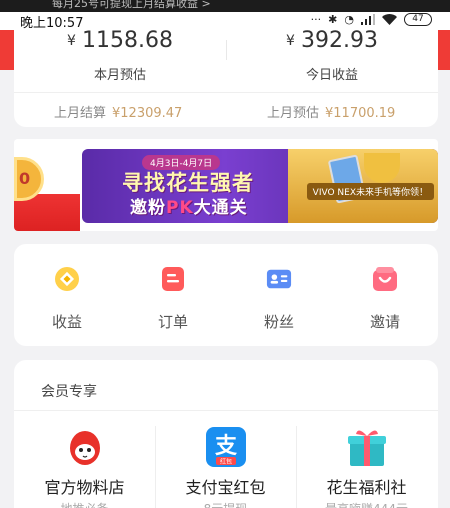  I want to click on banner-sub-suffix: 大通关, so click(220, 208).